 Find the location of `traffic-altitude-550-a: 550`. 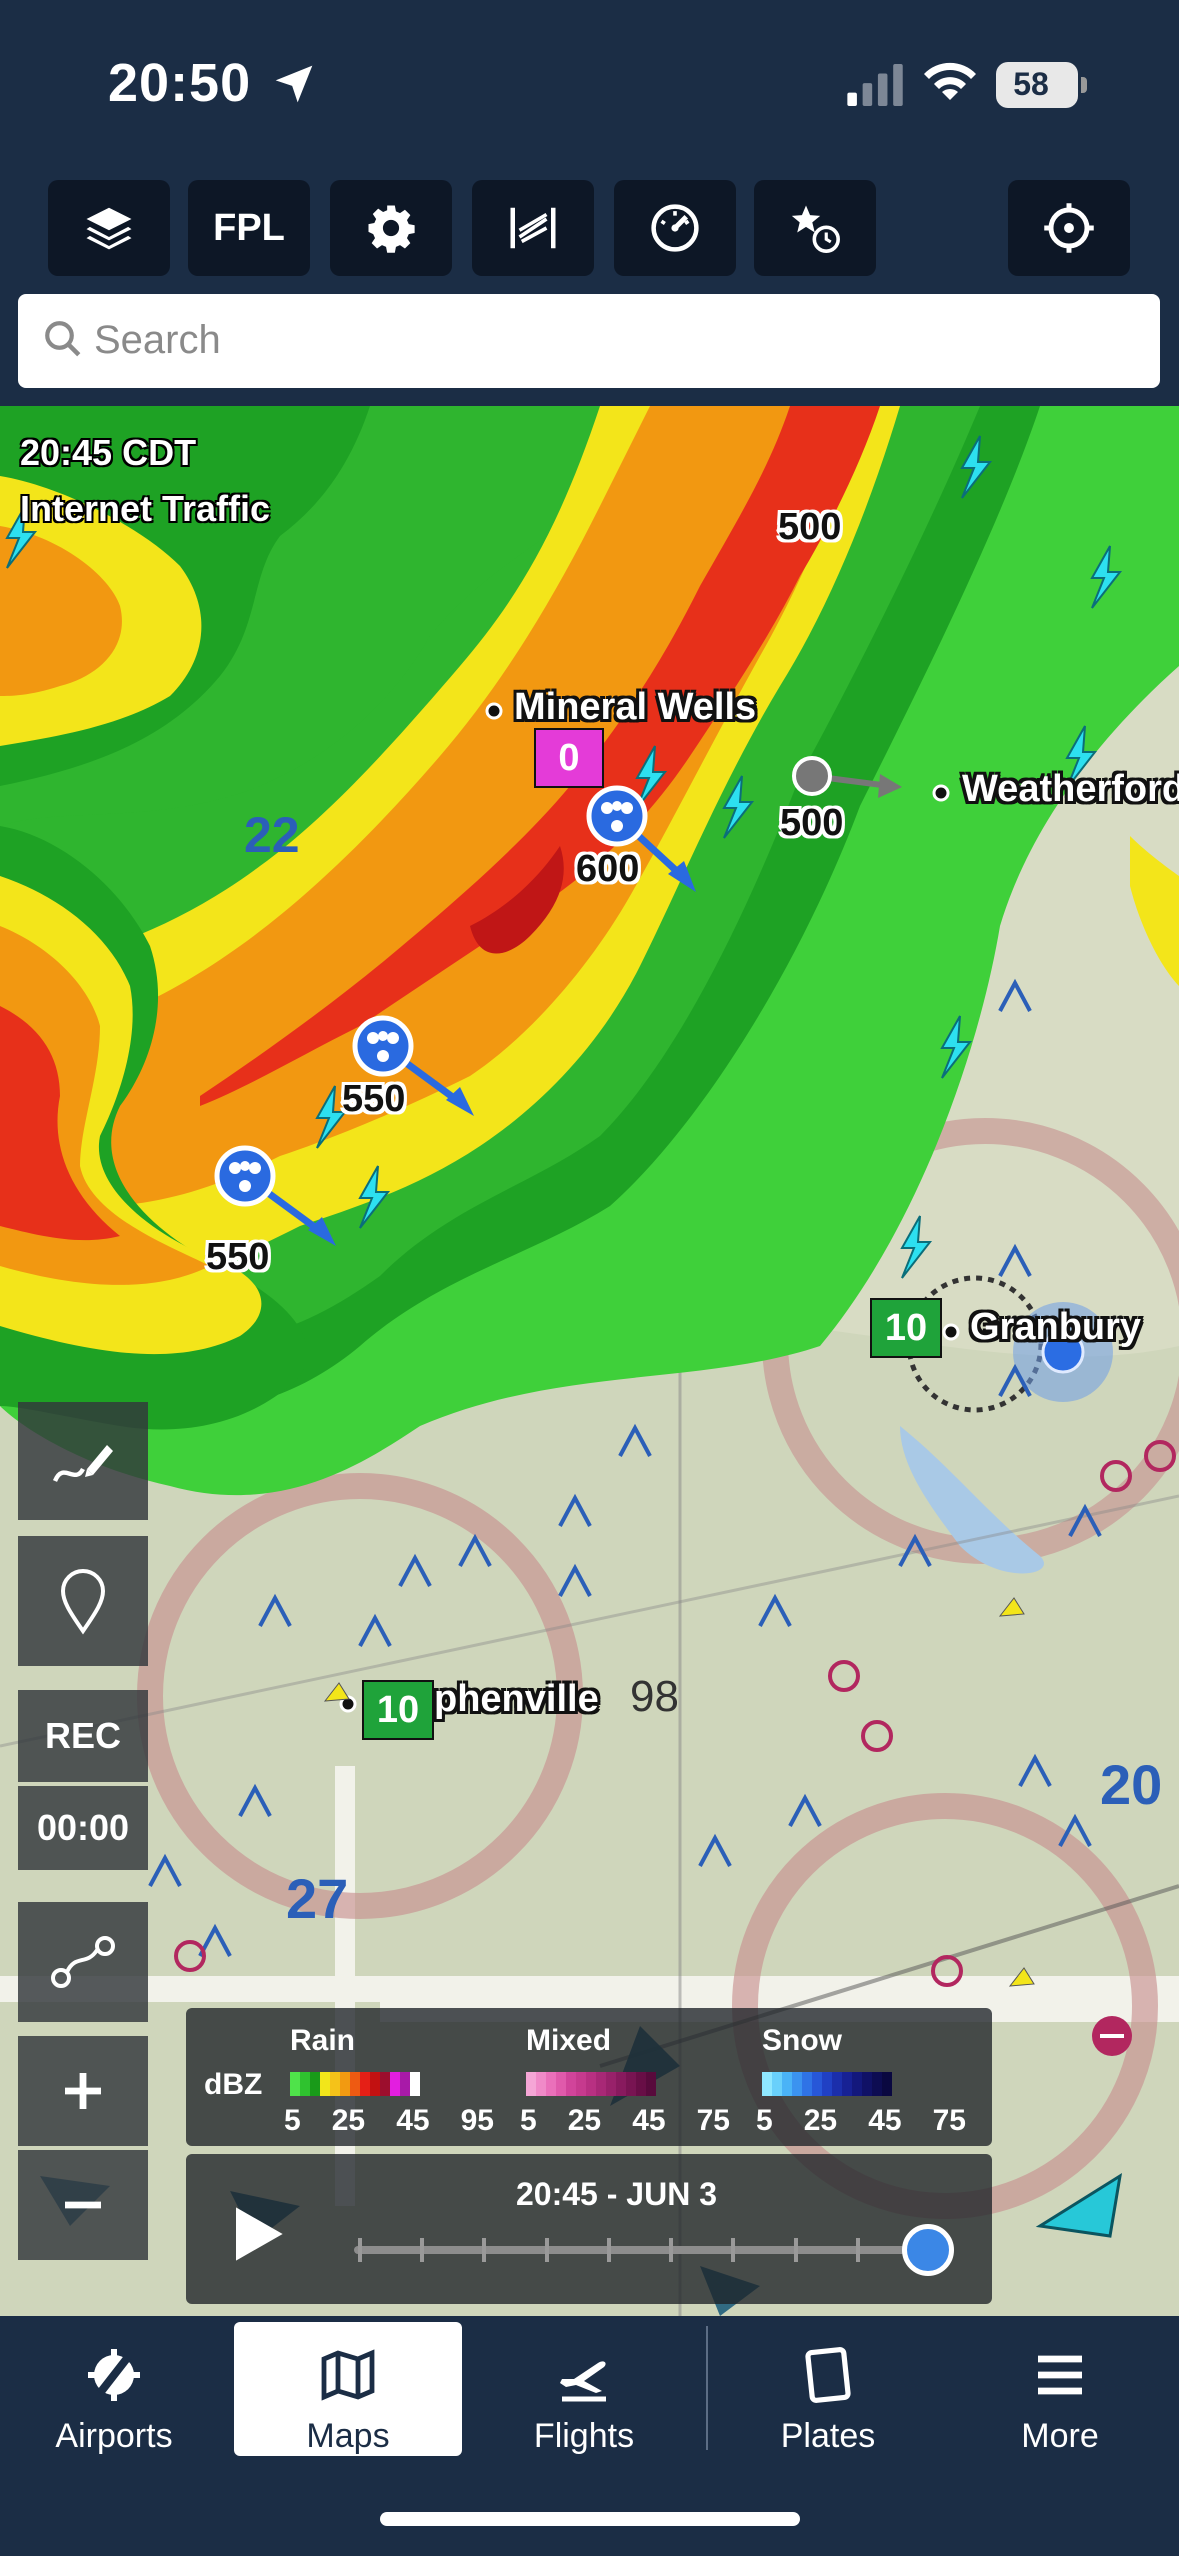

traffic-altitude-550-a: 550 is located at coordinates (374, 1099).